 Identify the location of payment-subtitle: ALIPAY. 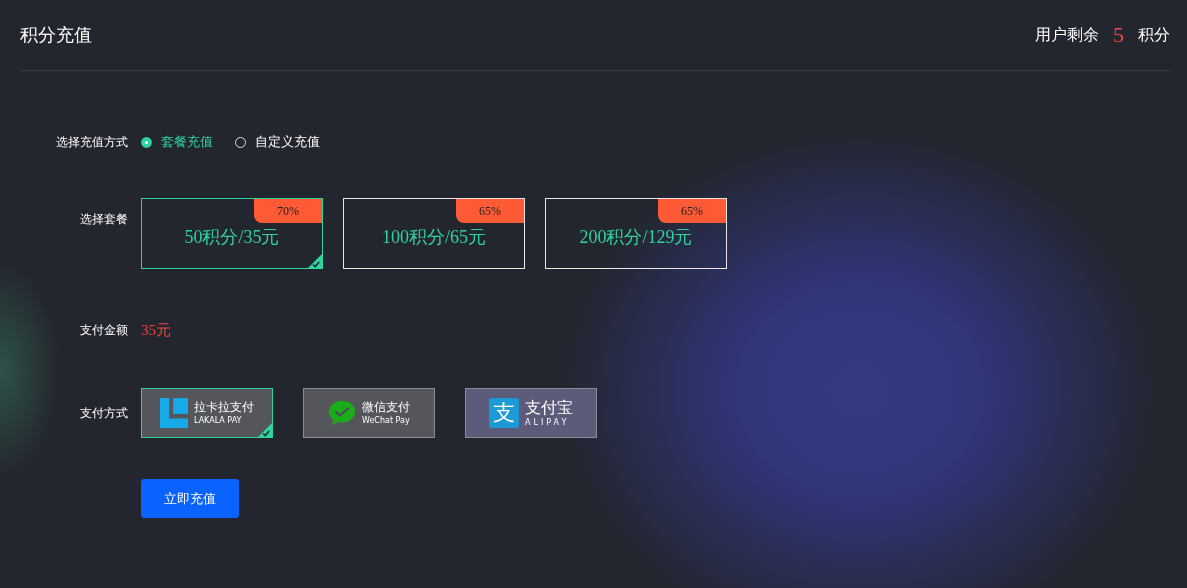
(547, 422).